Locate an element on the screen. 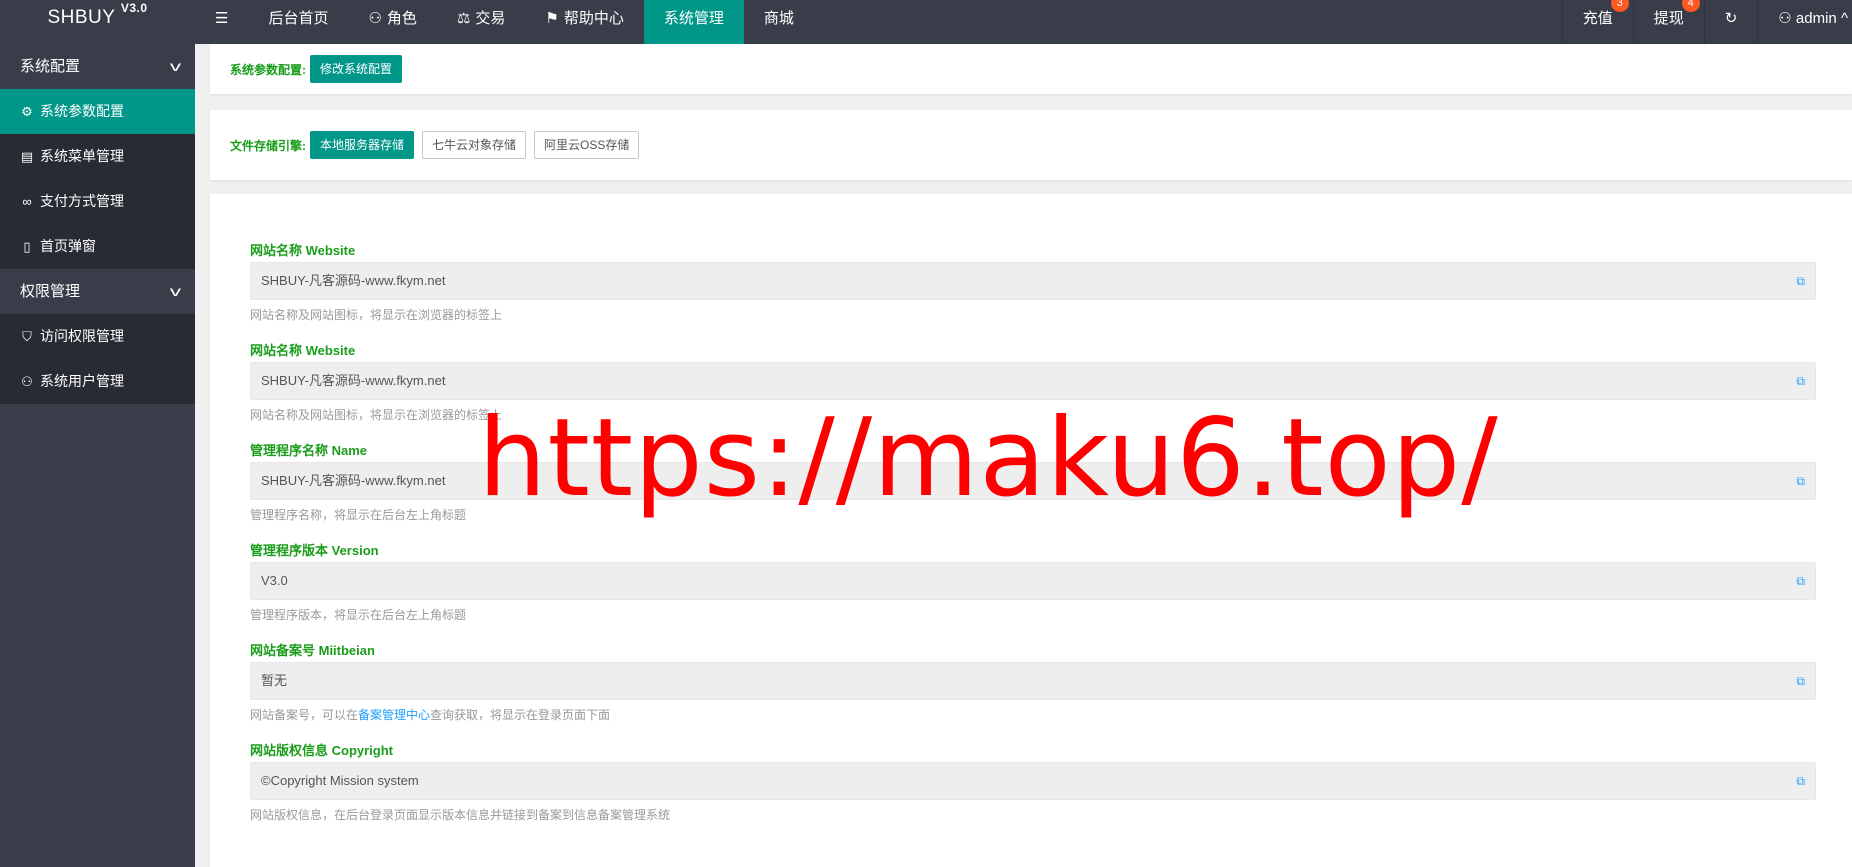  shield-icon: ⛉ is located at coordinates (27, 336).